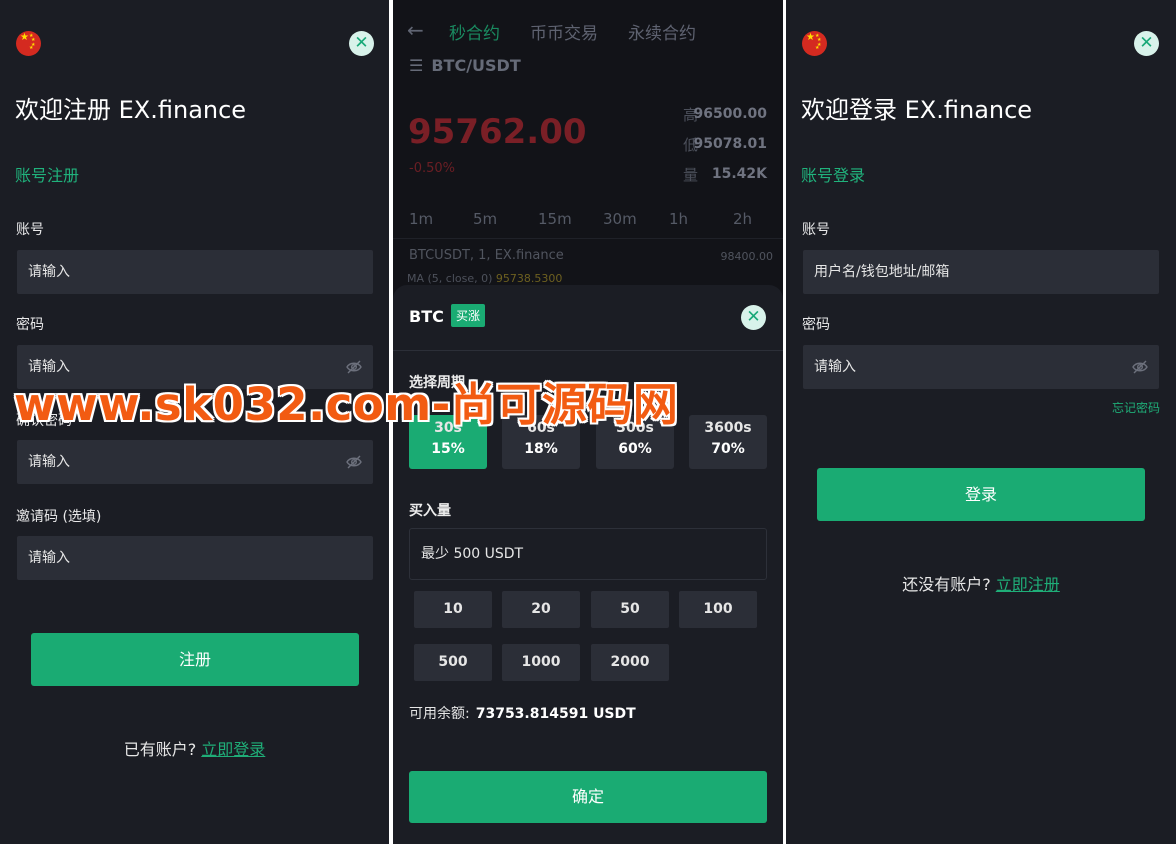 This screenshot has width=1176, height=844. What do you see at coordinates (59, 517) in the screenshot?
I see `invite-code-label: 邀请码 (选填)` at bounding box center [59, 517].